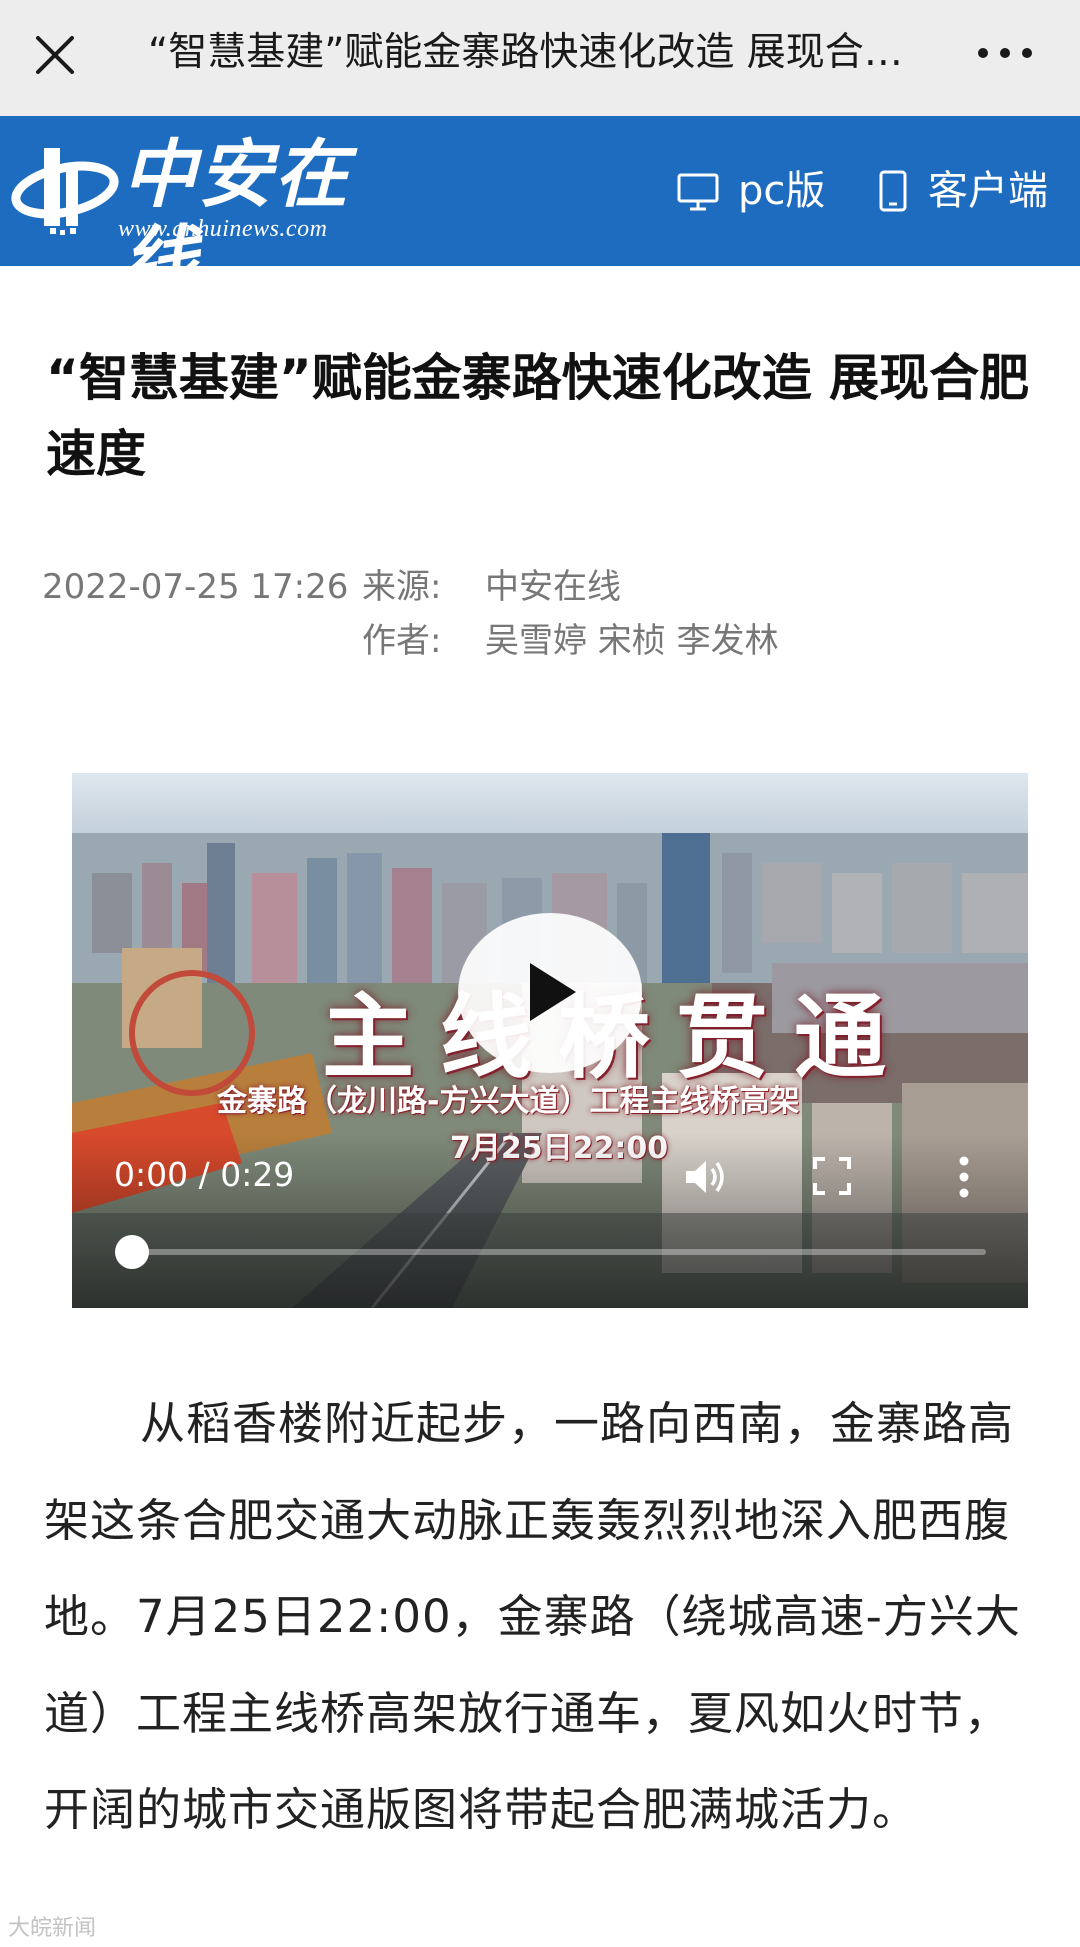  Describe the element at coordinates (1005, 53) in the screenshot. I see `more-horizontal-icon` at that location.